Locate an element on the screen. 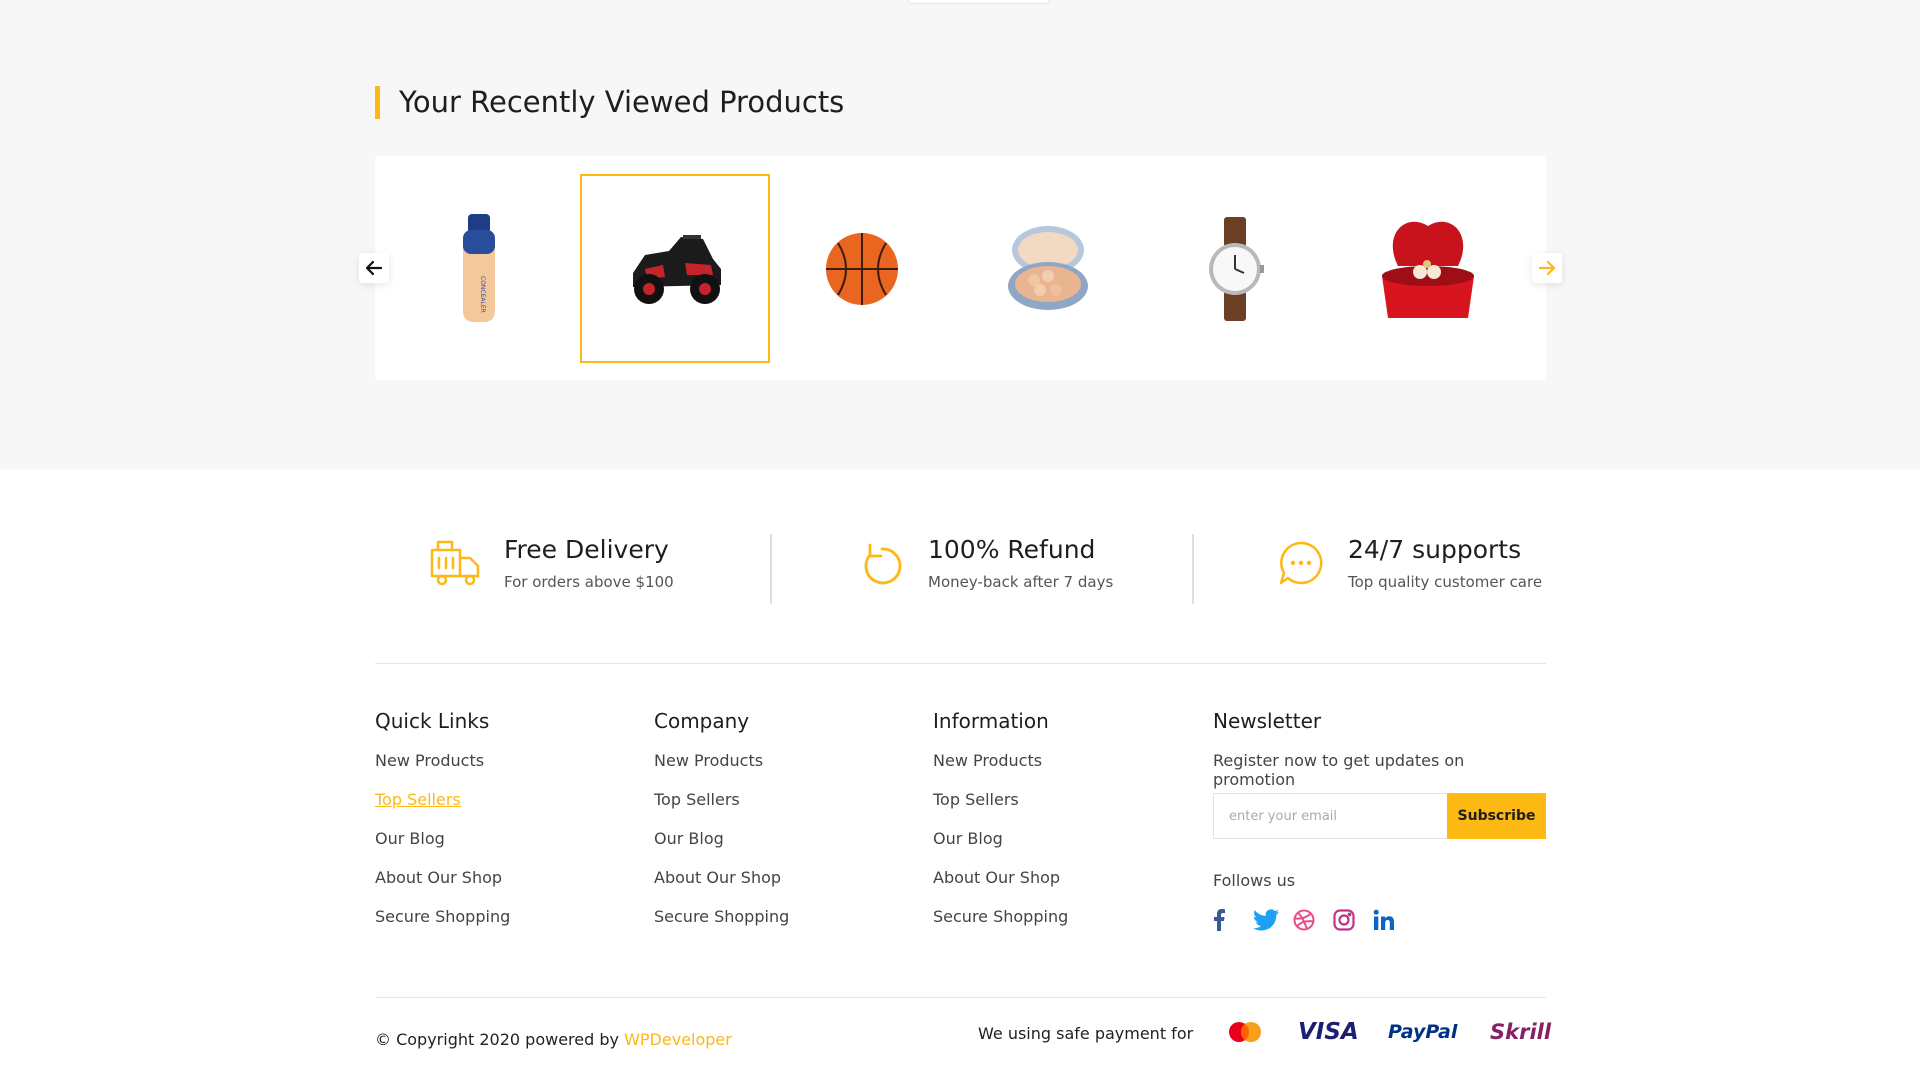 This screenshot has height=1080, width=1920. product-card: CONCEALER is located at coordinates (479, 268).